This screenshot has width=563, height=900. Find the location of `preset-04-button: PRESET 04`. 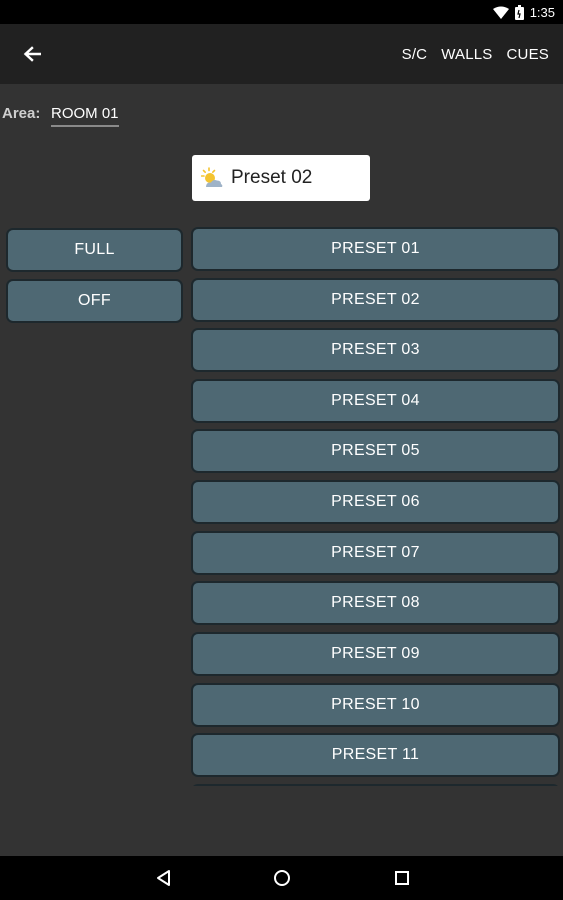

preset-04-button: PRESET 04 is located at coordinates (375, 401).